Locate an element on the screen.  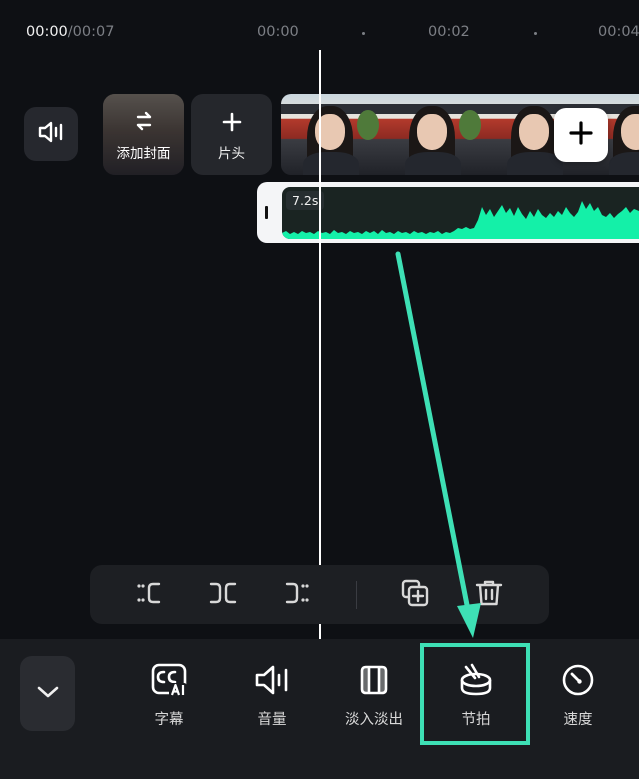
current-time: 00:00/00:07 is located at coordinates (70, 32).